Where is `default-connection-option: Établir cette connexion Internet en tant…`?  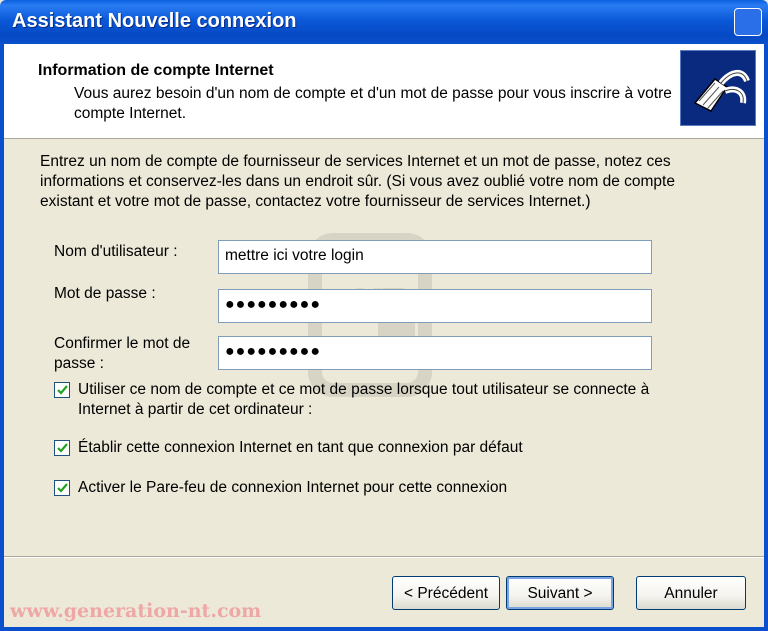
default-connection-option: Établir cette connexion Internet en tant… is located at coordinates (374, 449).